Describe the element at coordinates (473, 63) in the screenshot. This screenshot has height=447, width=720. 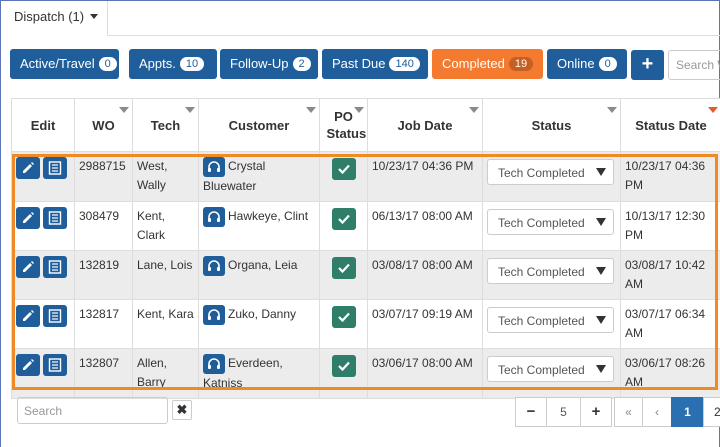
I see `filter-label: Completed` at that location.